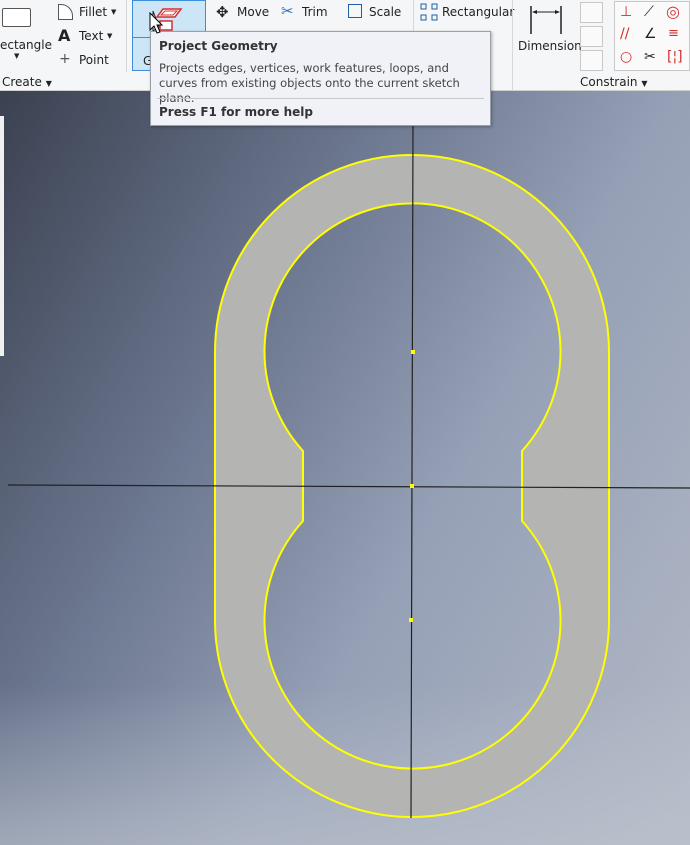 The width and height of the screenshot is (690, 845). I want to click on scale-icon, so click(355, 11).